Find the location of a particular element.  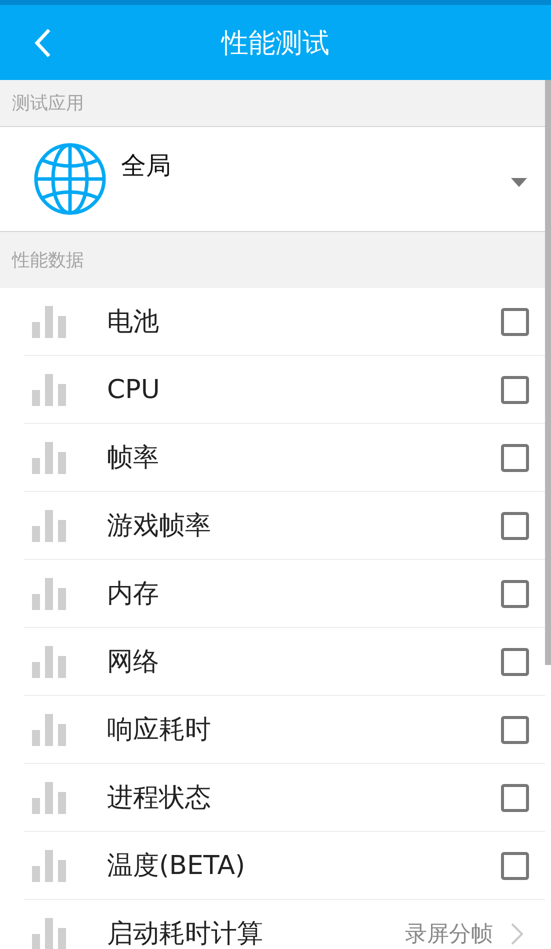

metric-label: 启动耗时计算 is located at coordinates (185, 933).